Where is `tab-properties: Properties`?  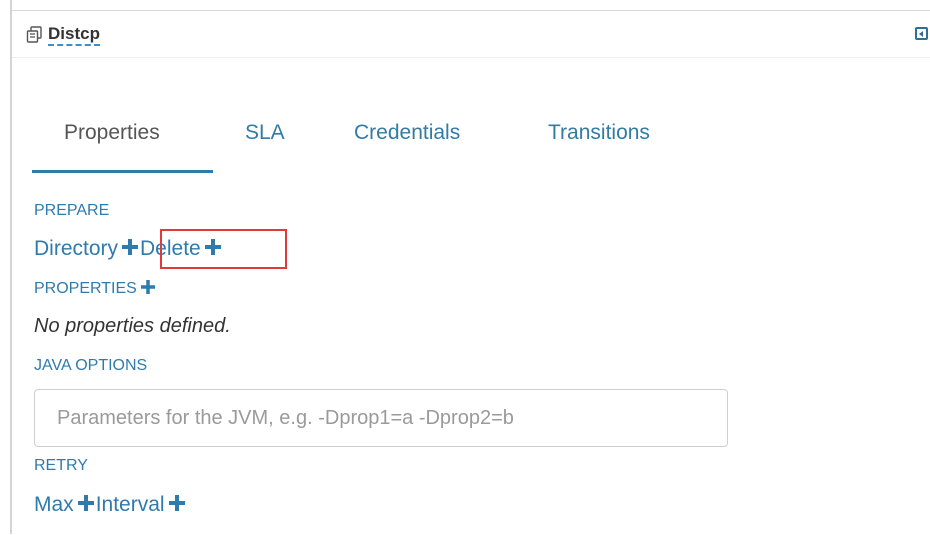 tab-properties: Properties is located at coordinates (112, 133).